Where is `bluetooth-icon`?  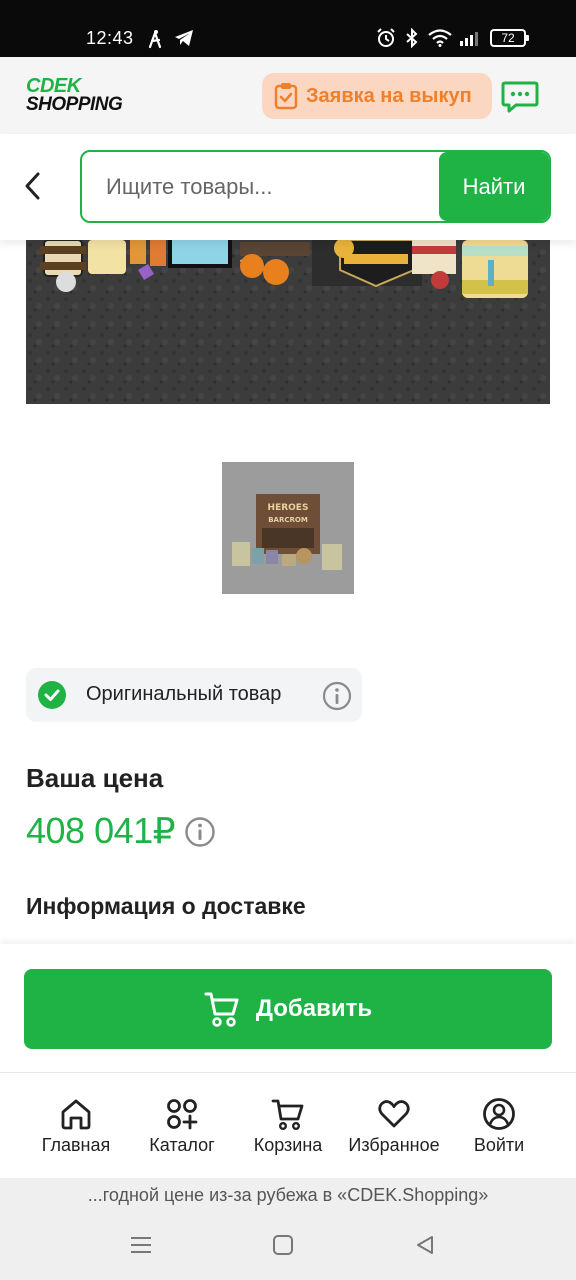
bluetooth-icon is located at coordinates (412, 38).